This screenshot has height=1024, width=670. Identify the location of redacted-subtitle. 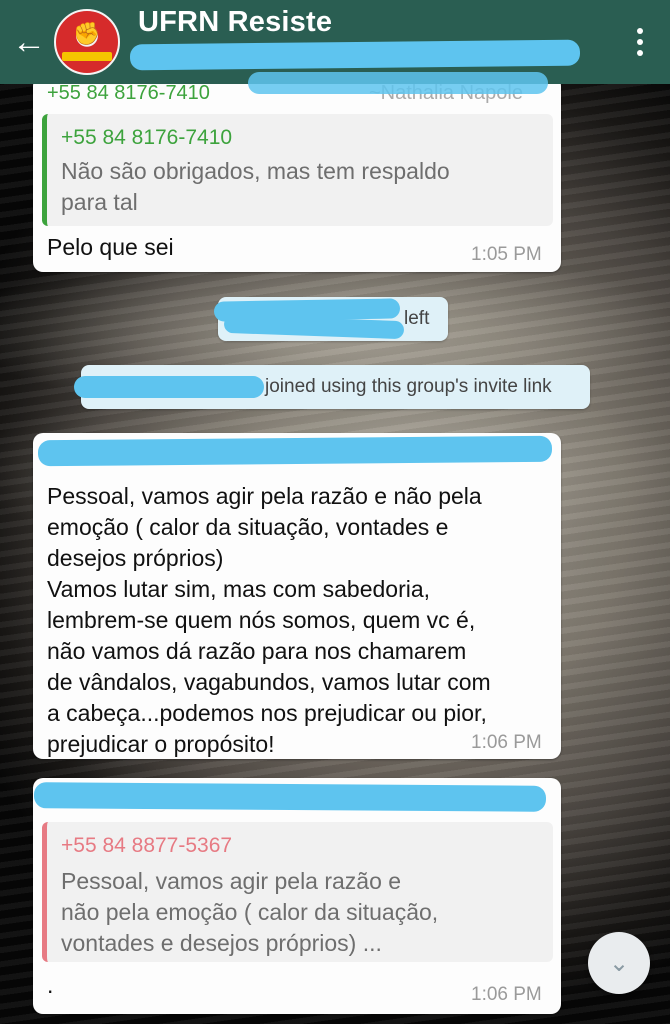
(355, 55).